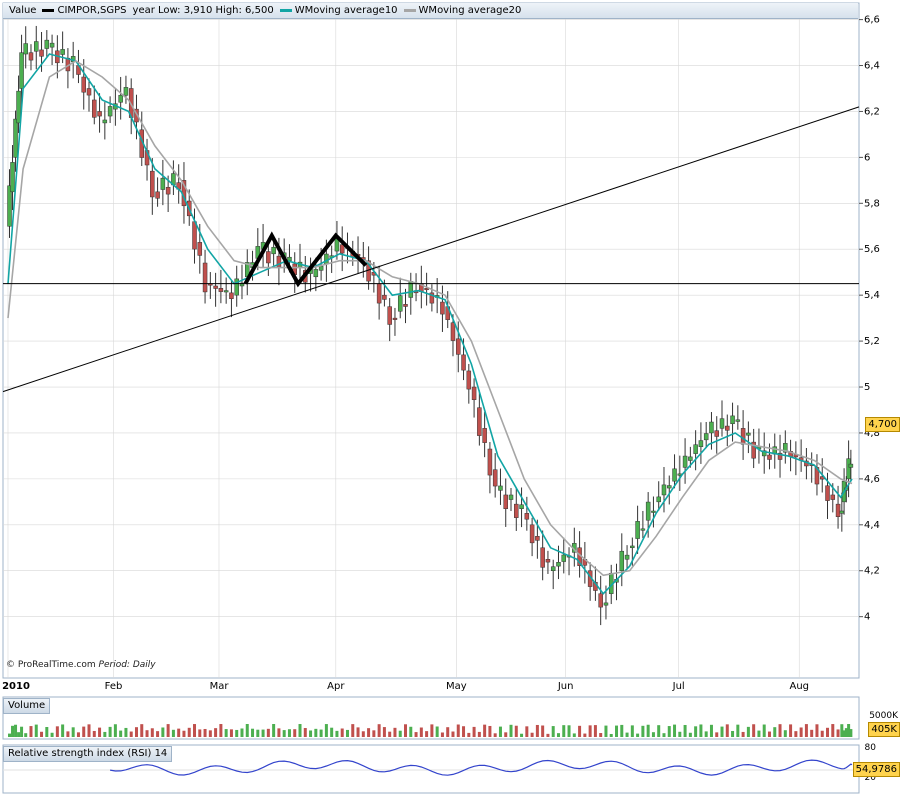 Image resolution: width=900 pixels, height=800 pixels. Describe the element at coordinates (285, 10) in the screenshot. I see `ma10-swatch-icon` at that location.